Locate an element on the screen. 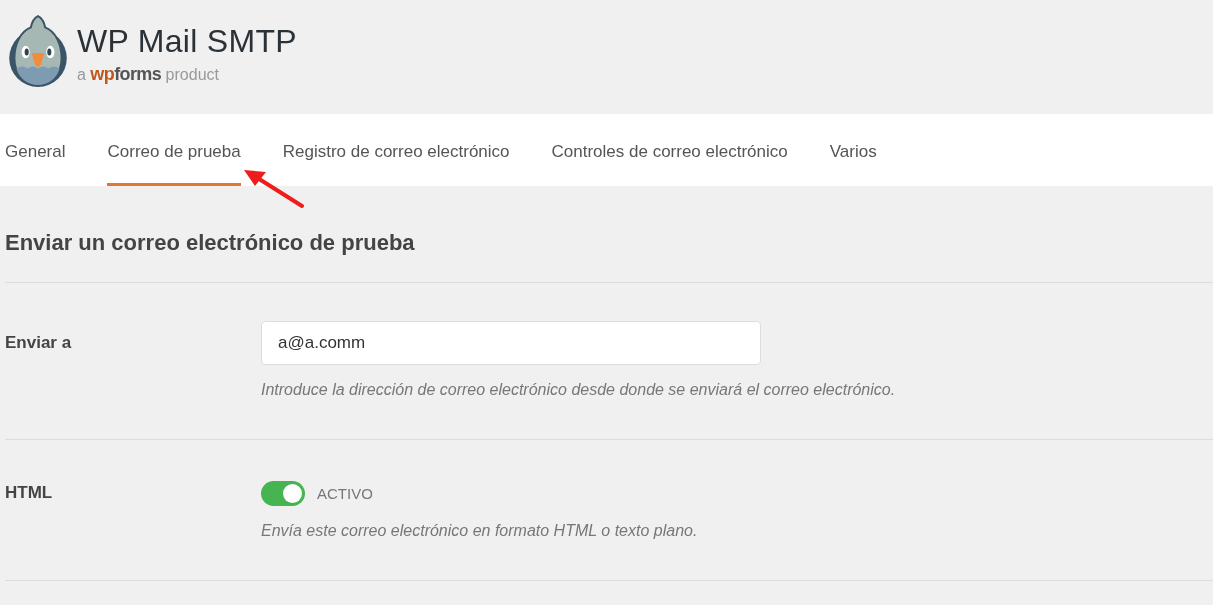 The height and width of the screenshot is (605, 1213). tab: Varios is located at coordinates (853, 150).